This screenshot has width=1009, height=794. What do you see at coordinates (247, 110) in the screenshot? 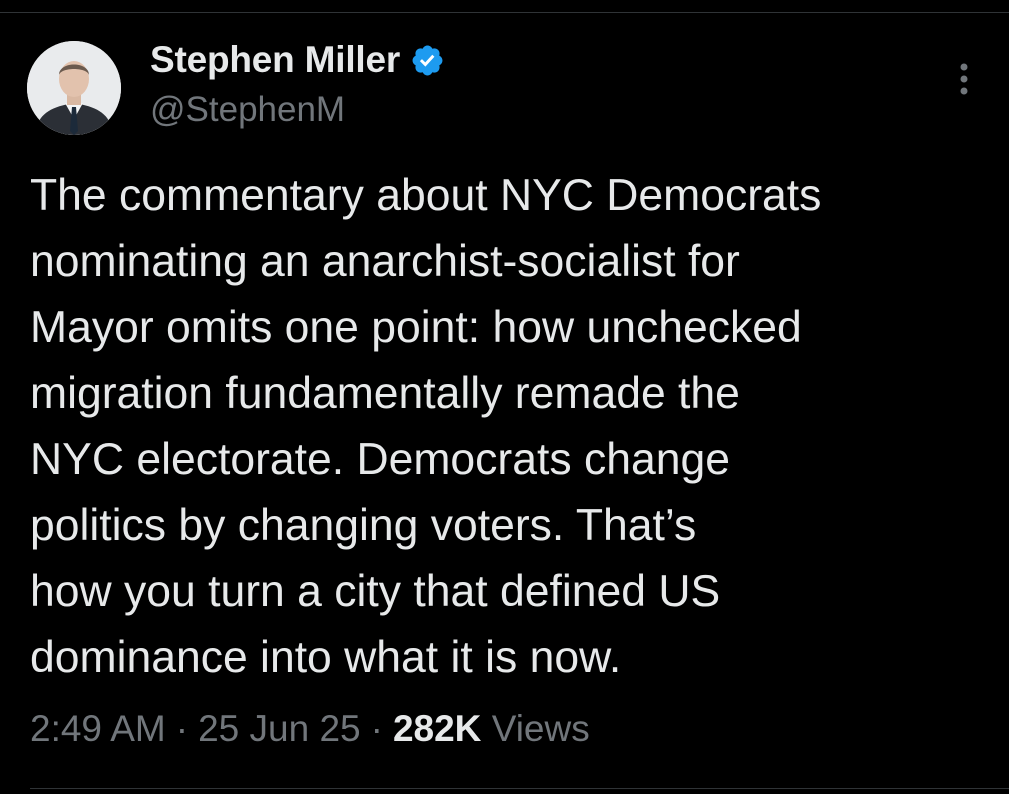
I see `author-handle: @StephenM` at bounding box center [247, 110].